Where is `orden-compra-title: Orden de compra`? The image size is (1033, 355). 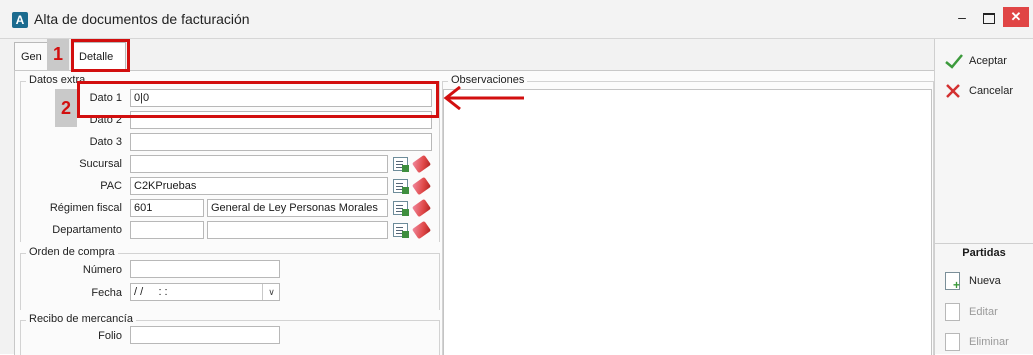 orden-compra-title: Orden de compra is located at coordinates (72, 252).